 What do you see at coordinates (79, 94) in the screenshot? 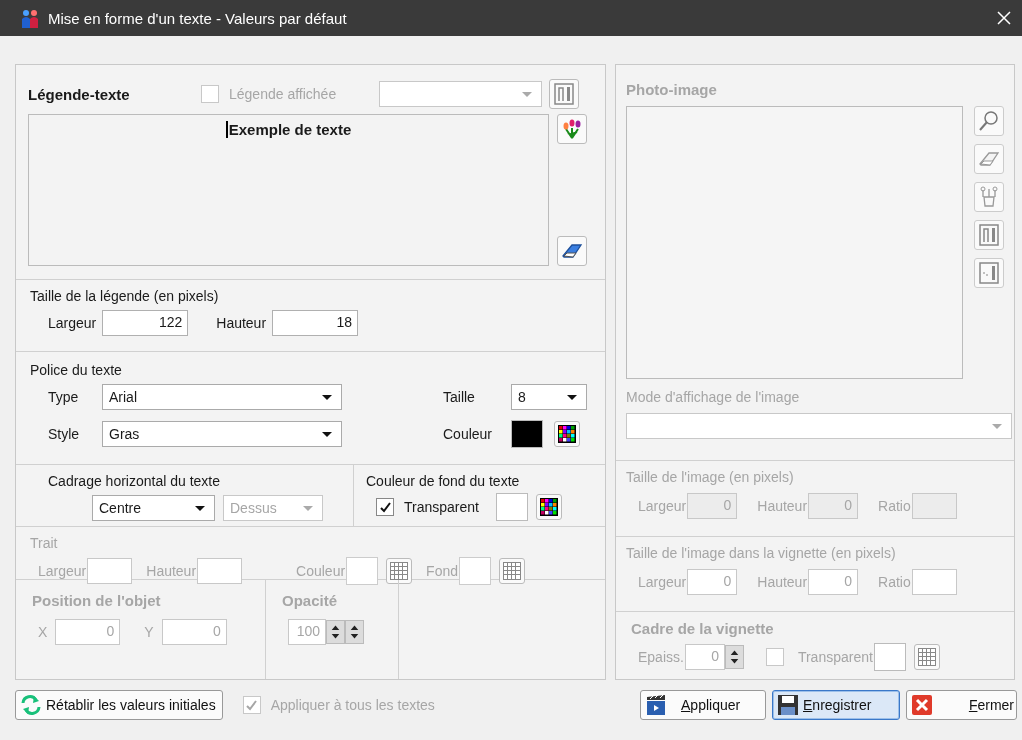
I see `section-title: Légende-texte` at bounding box center [79, 94].